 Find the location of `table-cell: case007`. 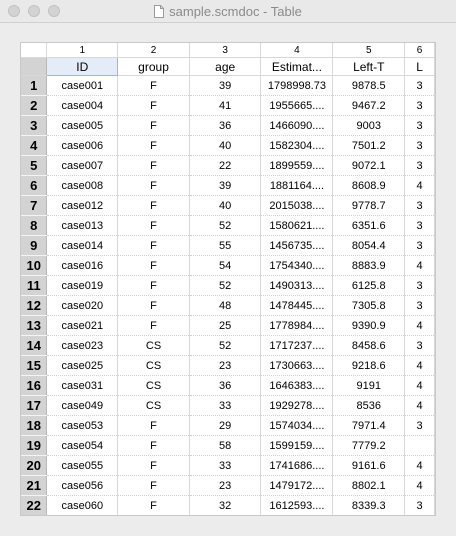

table-cell: case007 is located at coordinates (82, 165).